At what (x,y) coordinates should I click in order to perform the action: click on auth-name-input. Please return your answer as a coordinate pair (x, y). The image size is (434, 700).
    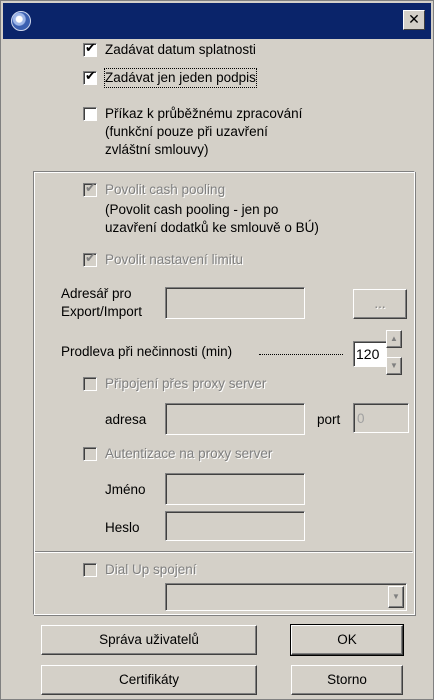
    Looking at the image, I should click on (235, 489).